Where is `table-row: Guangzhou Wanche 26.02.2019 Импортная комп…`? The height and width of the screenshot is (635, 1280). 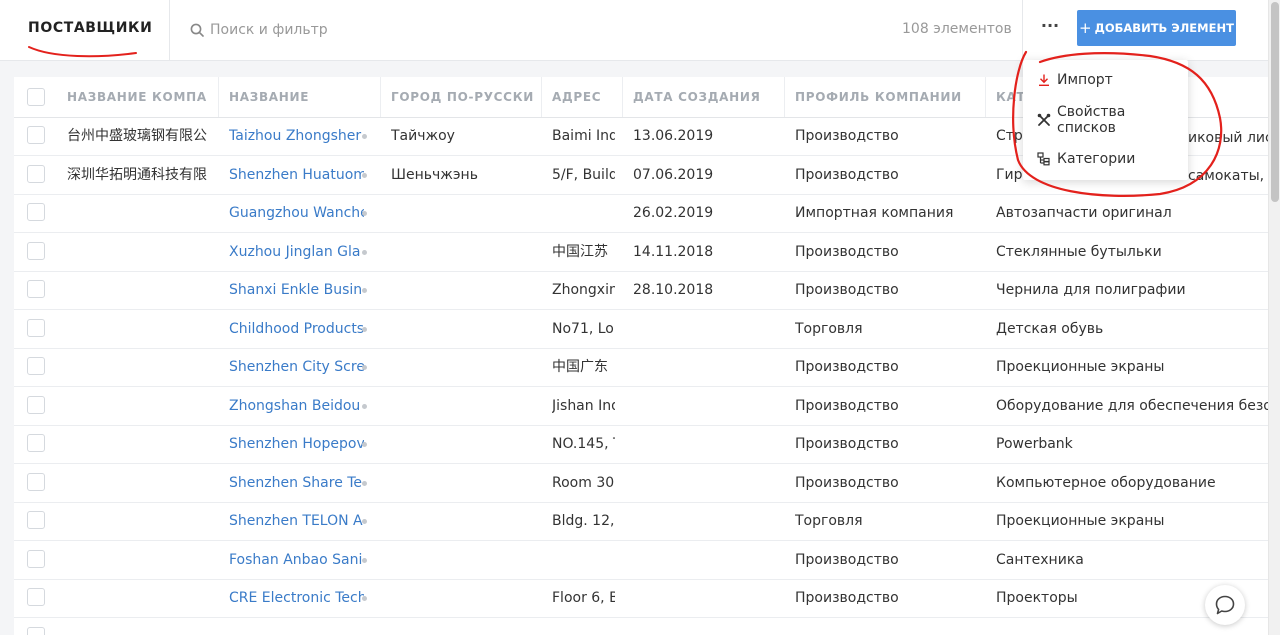
table-row: Guangzhou Wanche 26.02.2019 Импортная комп… is located at coordinates (641, 213).